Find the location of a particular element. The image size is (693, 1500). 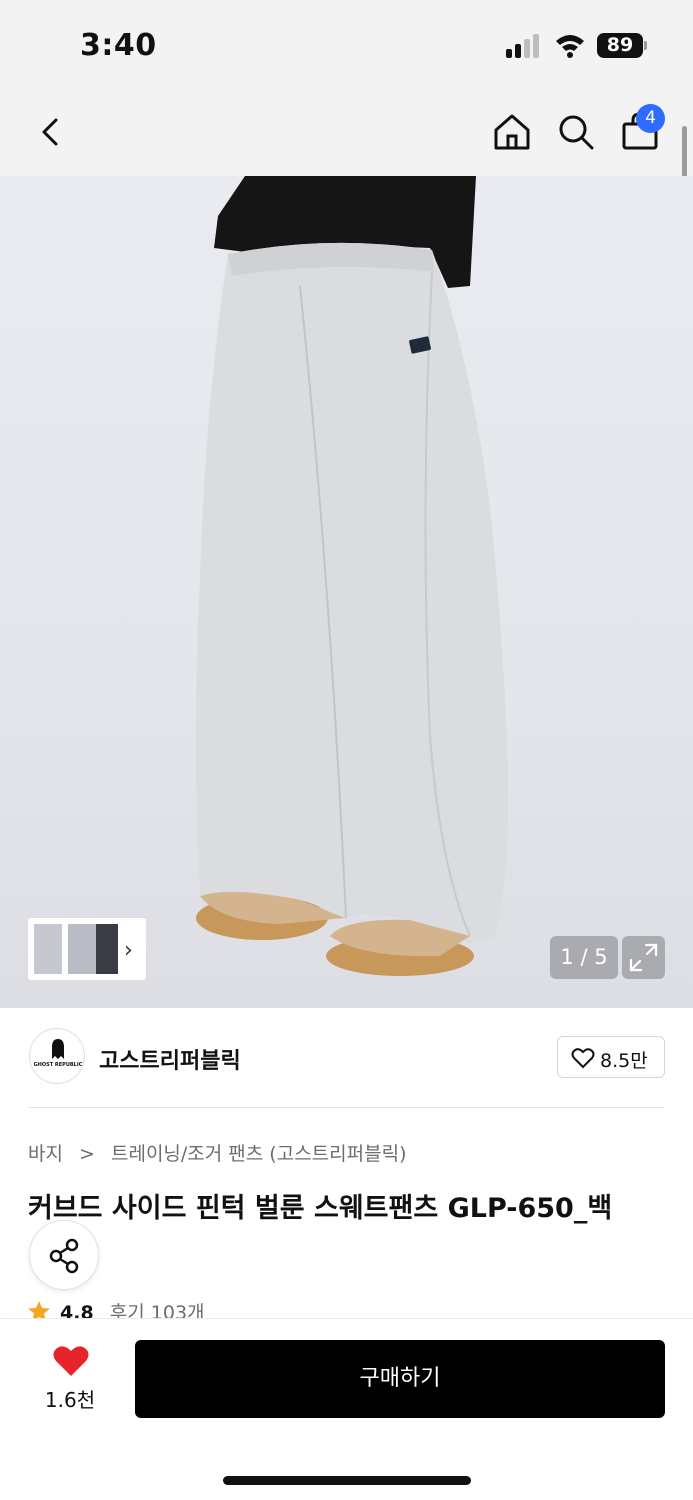

home-icon is located at coordinates (512, 132).